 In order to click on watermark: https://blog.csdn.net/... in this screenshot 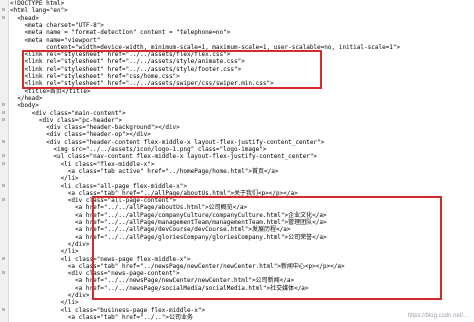, I will do `click(437, 316)`.